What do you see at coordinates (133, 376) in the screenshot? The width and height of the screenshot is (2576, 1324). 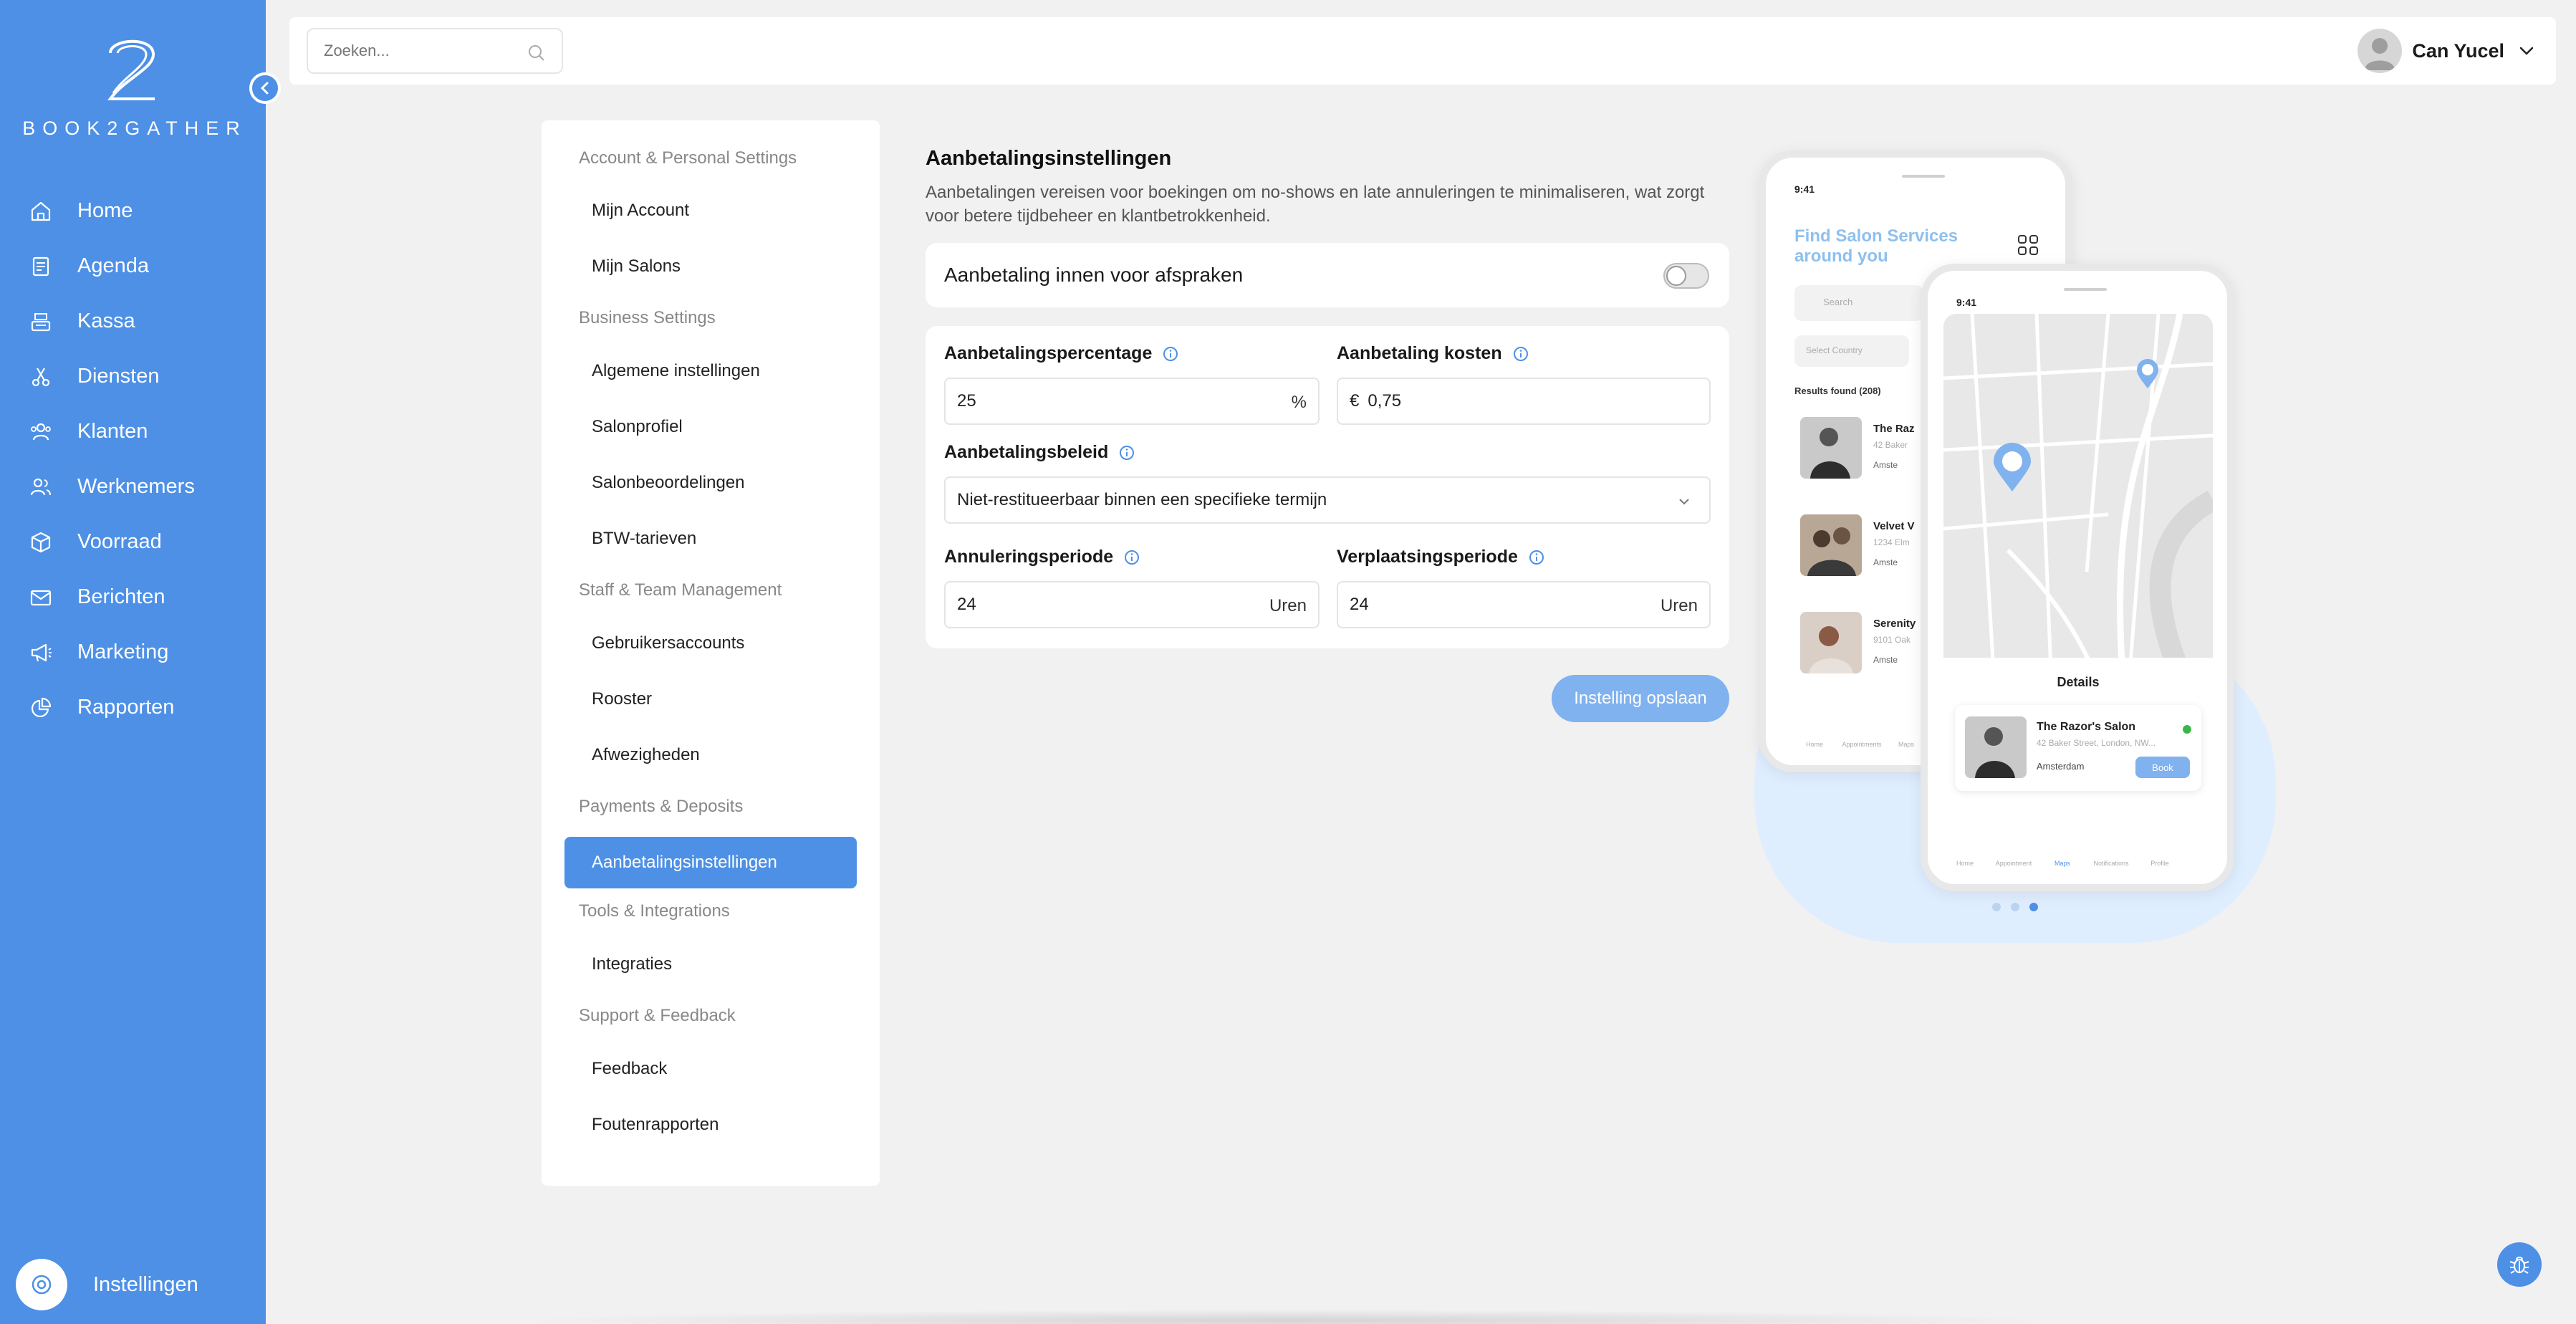 I see `sidebar-item-diensten: Diensten` at bounding box center [133, 376].